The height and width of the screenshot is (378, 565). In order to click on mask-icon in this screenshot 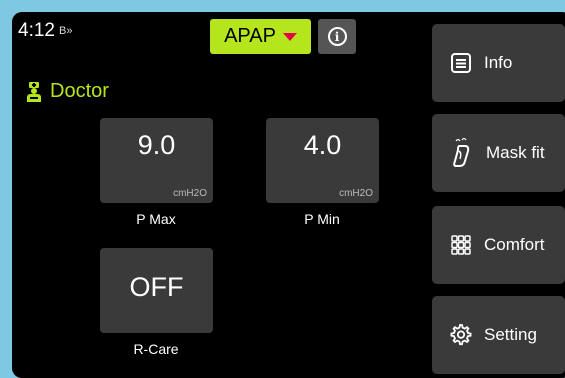, I will do `click(461, 152)`.